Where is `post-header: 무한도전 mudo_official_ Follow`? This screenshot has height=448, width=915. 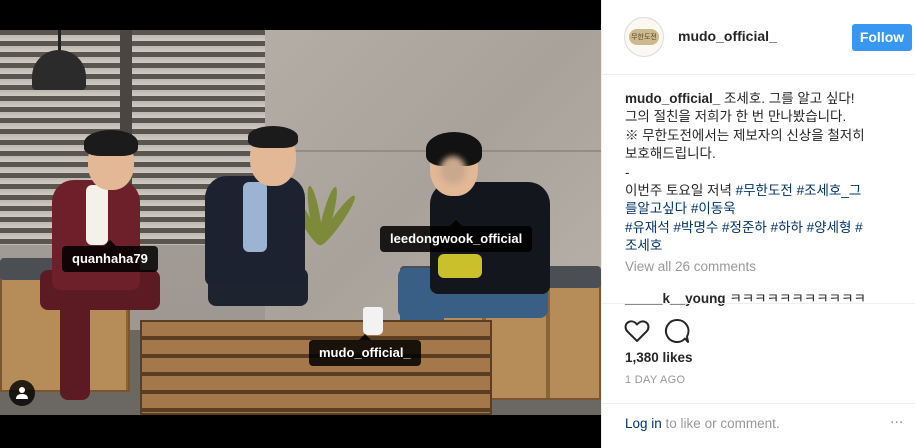 post-header: 무한도전 mudo_official_ Follow is located at coordinates (758, 37).